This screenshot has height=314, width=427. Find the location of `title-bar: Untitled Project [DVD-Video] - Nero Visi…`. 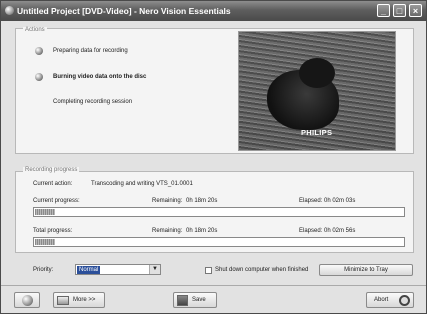

title-bar: Untitled Project [DVD-Video] - Nero Visi… is located at coordinates (213, 11).